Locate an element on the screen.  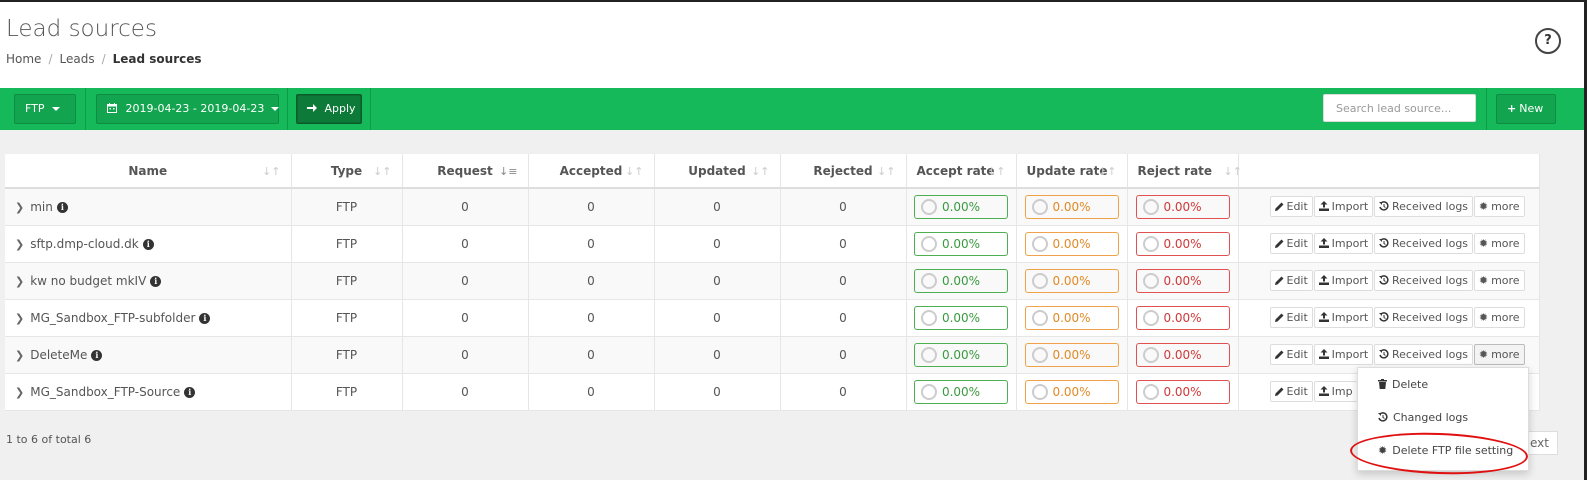
actions-cell: Edit Import Received logs ✹ more is located at coordinates (1389, 318).